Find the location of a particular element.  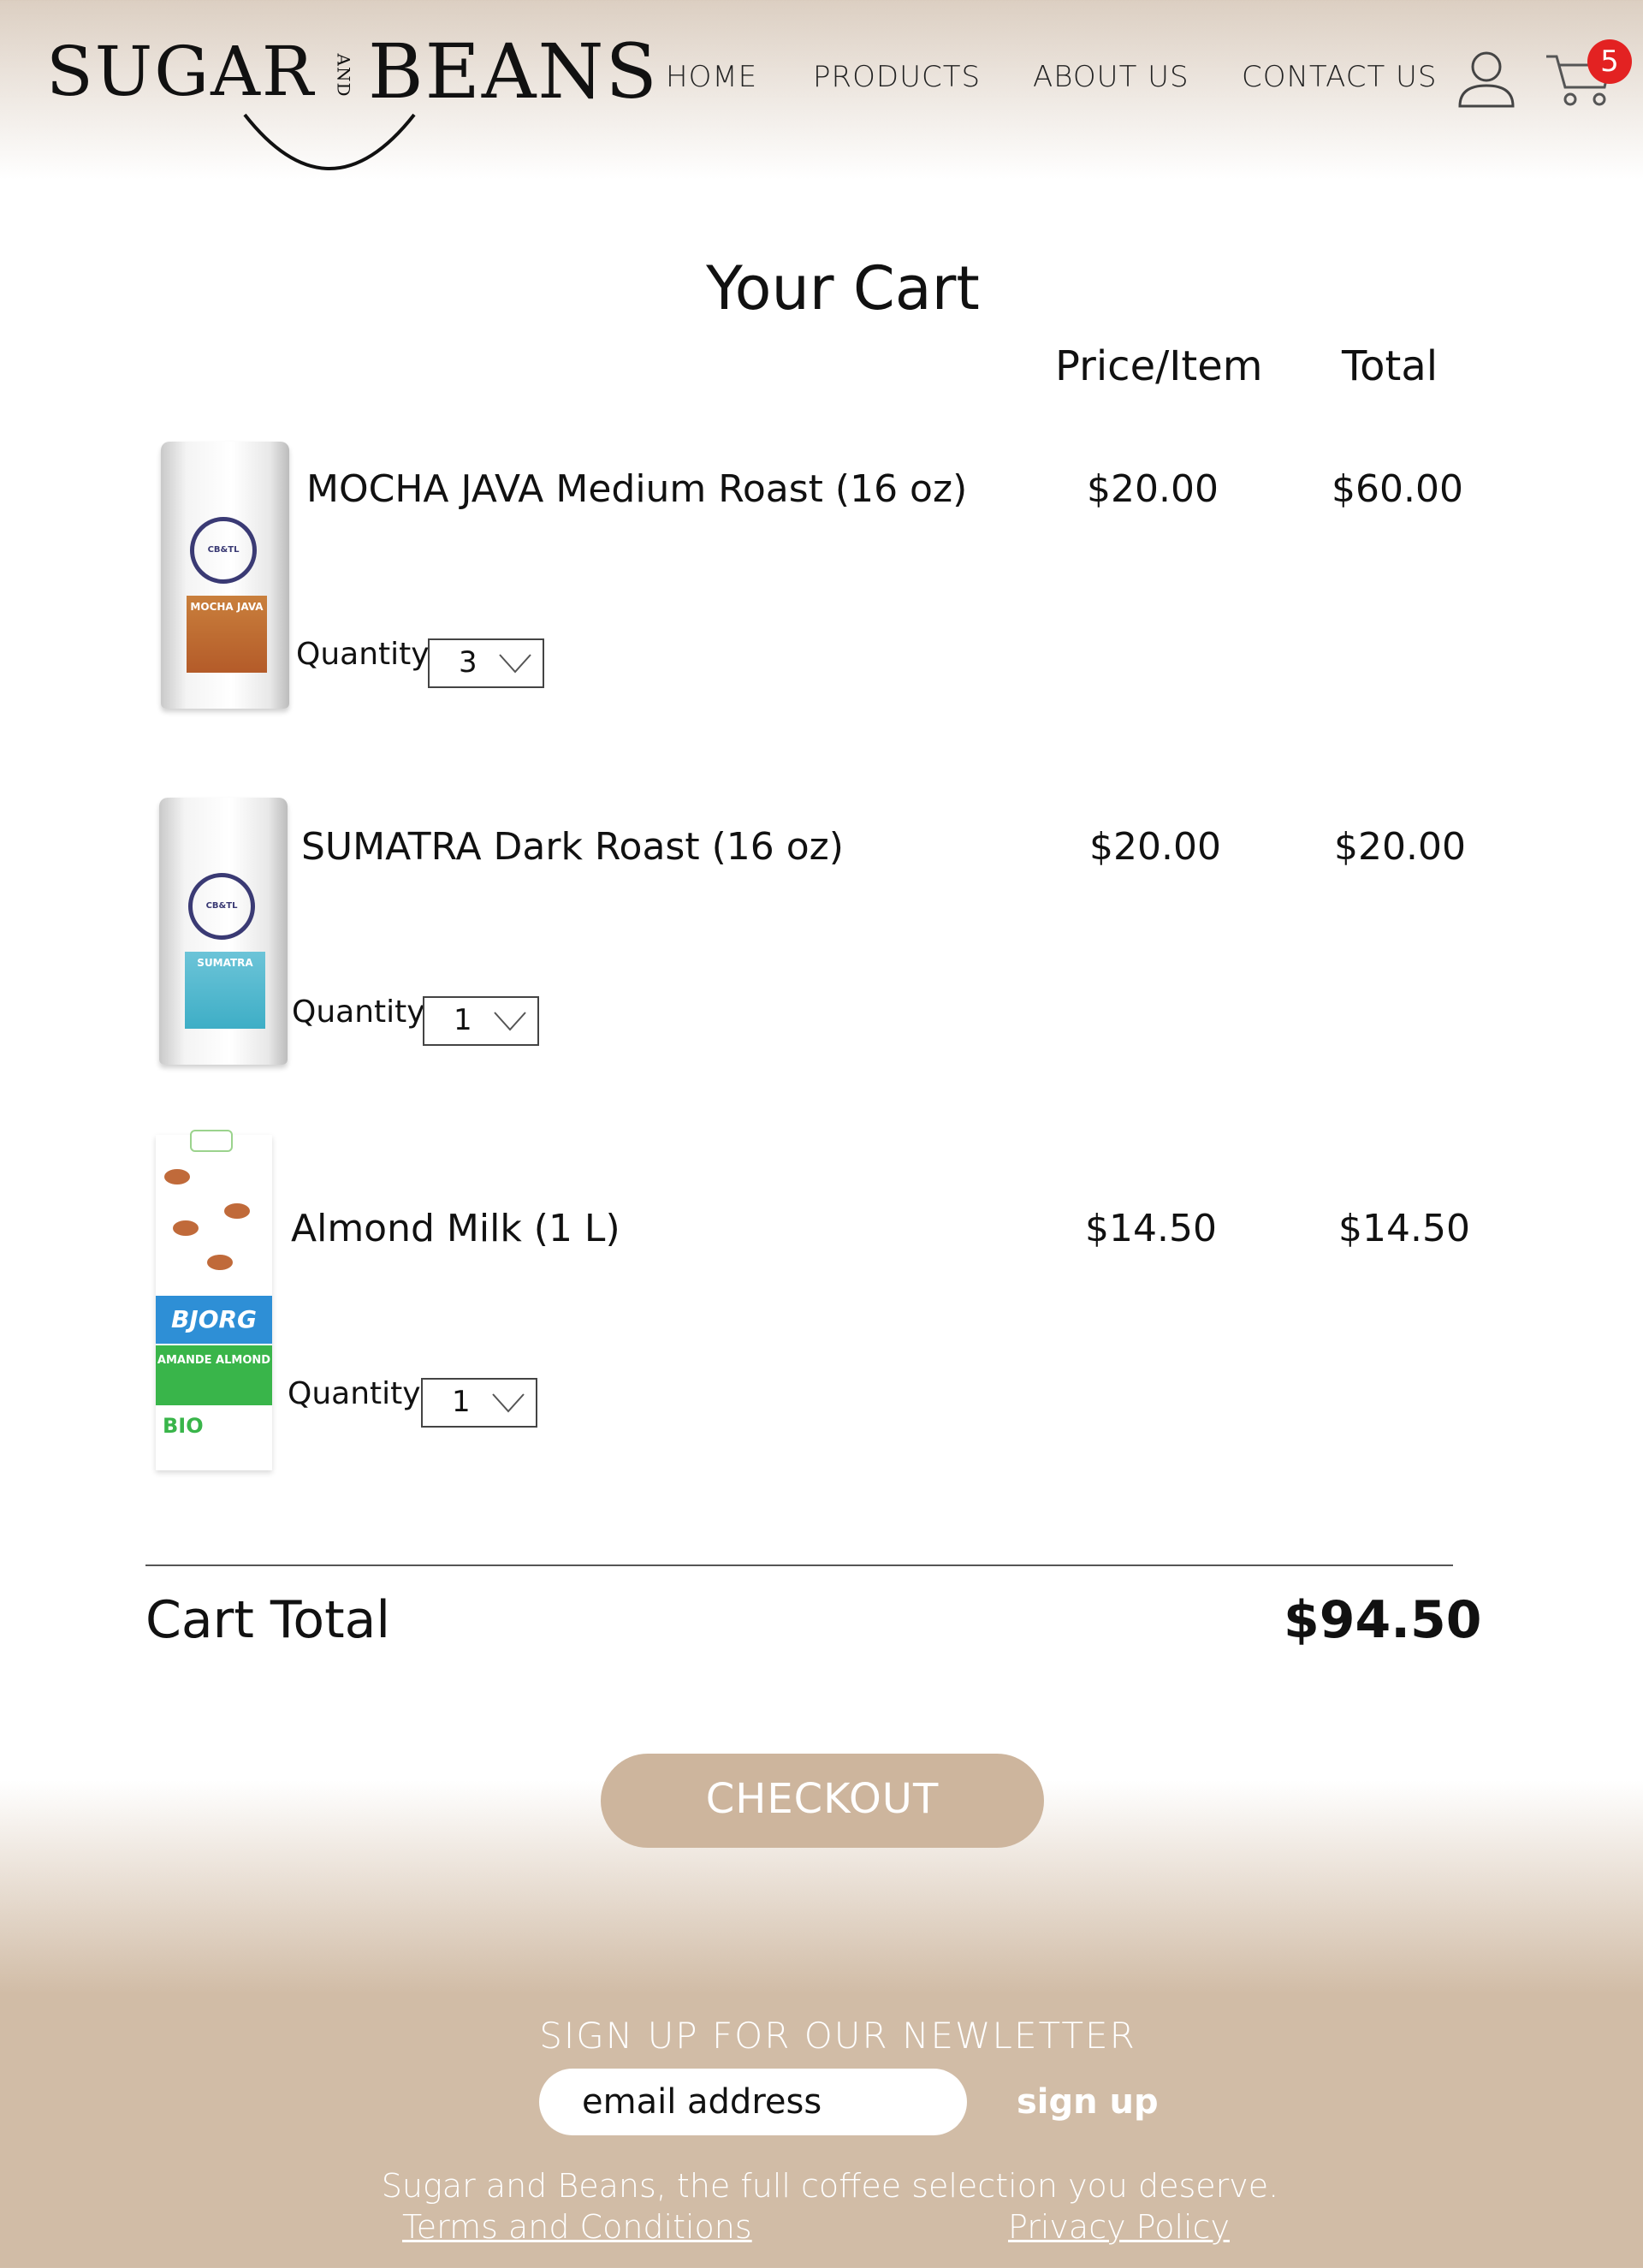

carton-cap is located at coordinates (212, 1141).